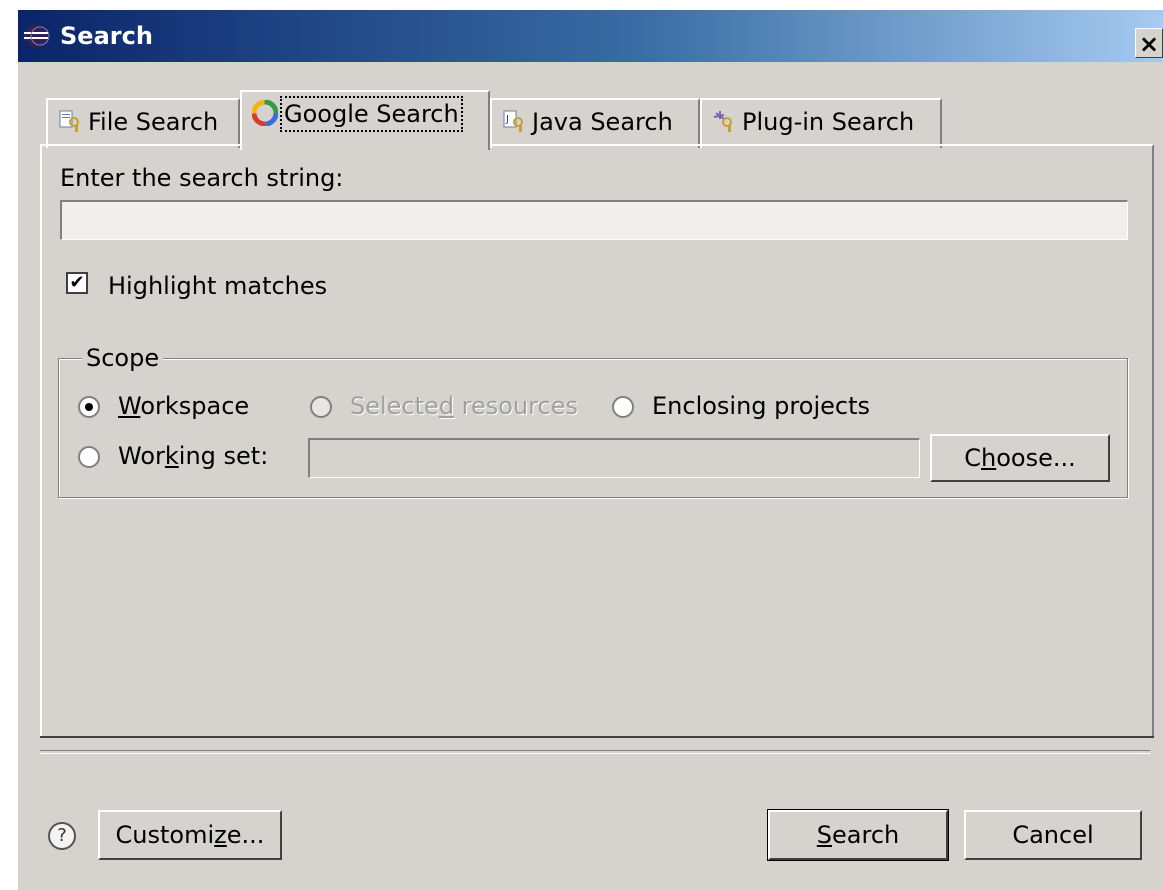 Image resolution: width=1163 pixels, height=890 pixels. Describe the element at coordinates (594, 220) in the screenshot. I see `search-input` at that location.